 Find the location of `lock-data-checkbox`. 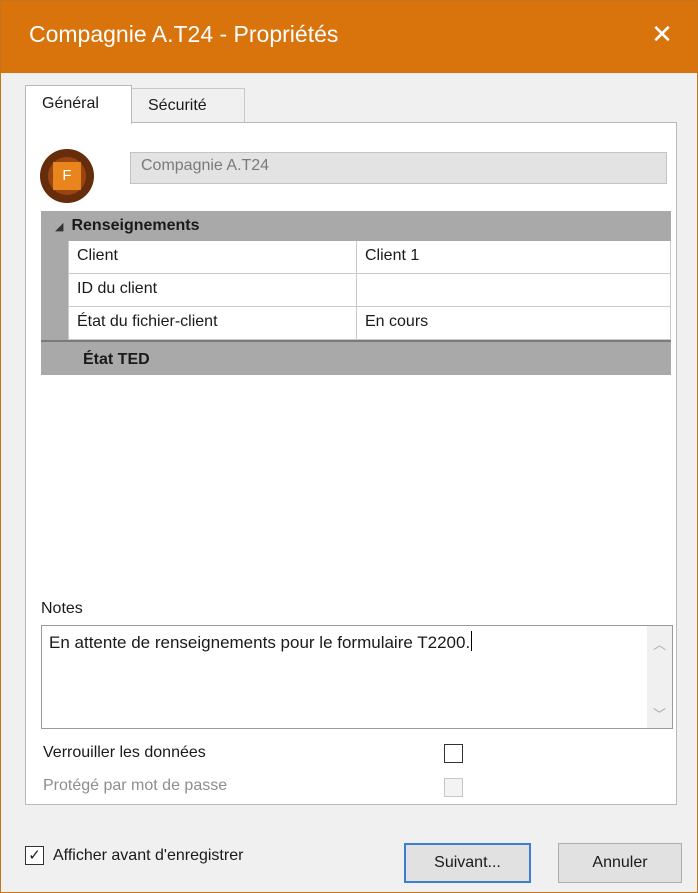

lock-data-checkbox is located at coordinates (453, 753).